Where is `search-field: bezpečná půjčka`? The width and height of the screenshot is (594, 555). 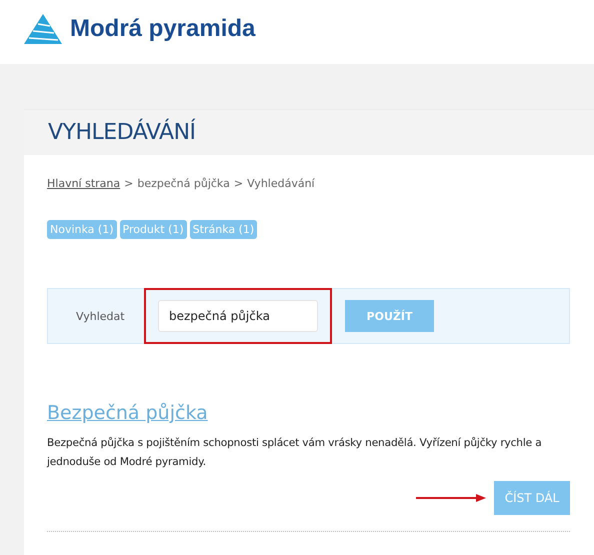
search-field: bezpečná půjčka is located at coordinates (238, 316).